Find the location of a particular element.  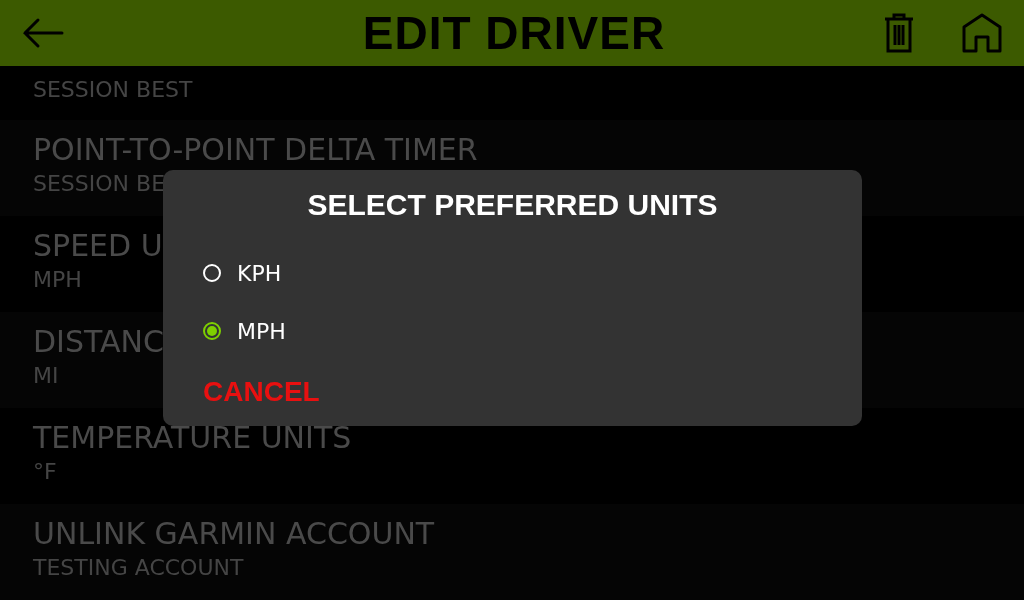

setting-value: MPH is located at coordinates (57, 280).